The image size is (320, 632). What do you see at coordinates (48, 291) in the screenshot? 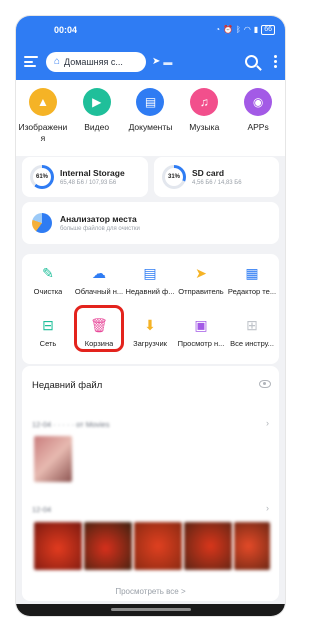
I see `tool-label: Очистка` at bounding box center [48, 291].